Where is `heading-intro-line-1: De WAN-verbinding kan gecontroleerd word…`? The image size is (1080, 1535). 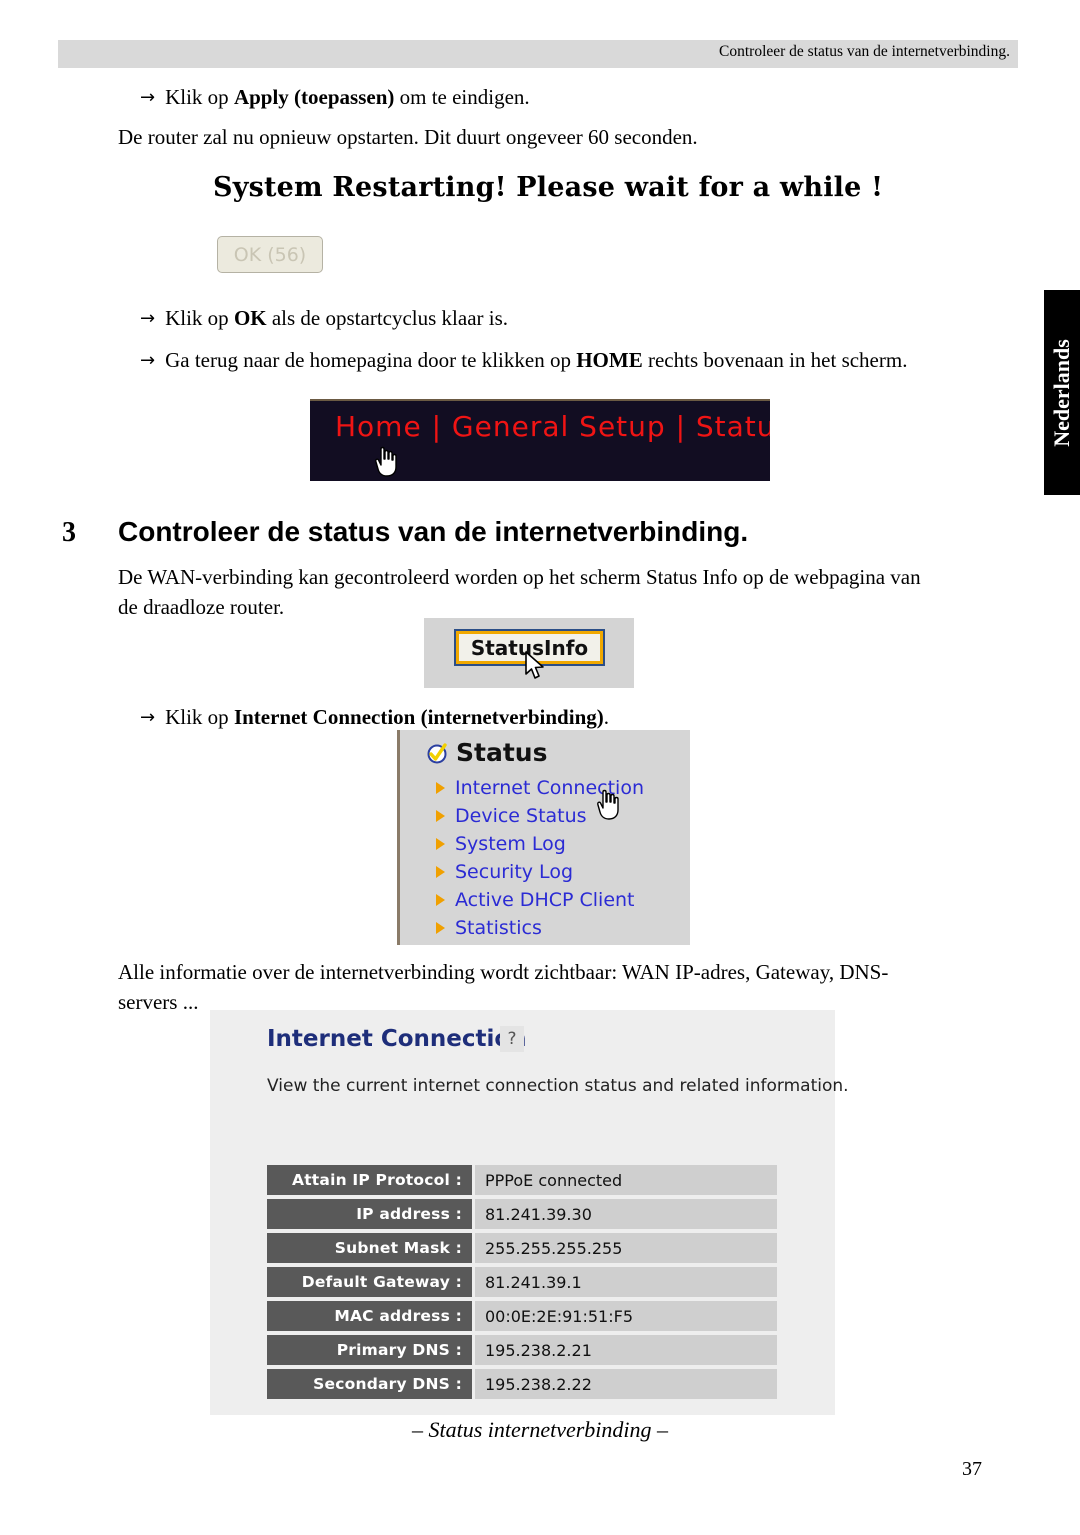 heading-intro-line-1: De WAN-verbinding kan gecontroleerd word… is located at coordinates (519, 577).